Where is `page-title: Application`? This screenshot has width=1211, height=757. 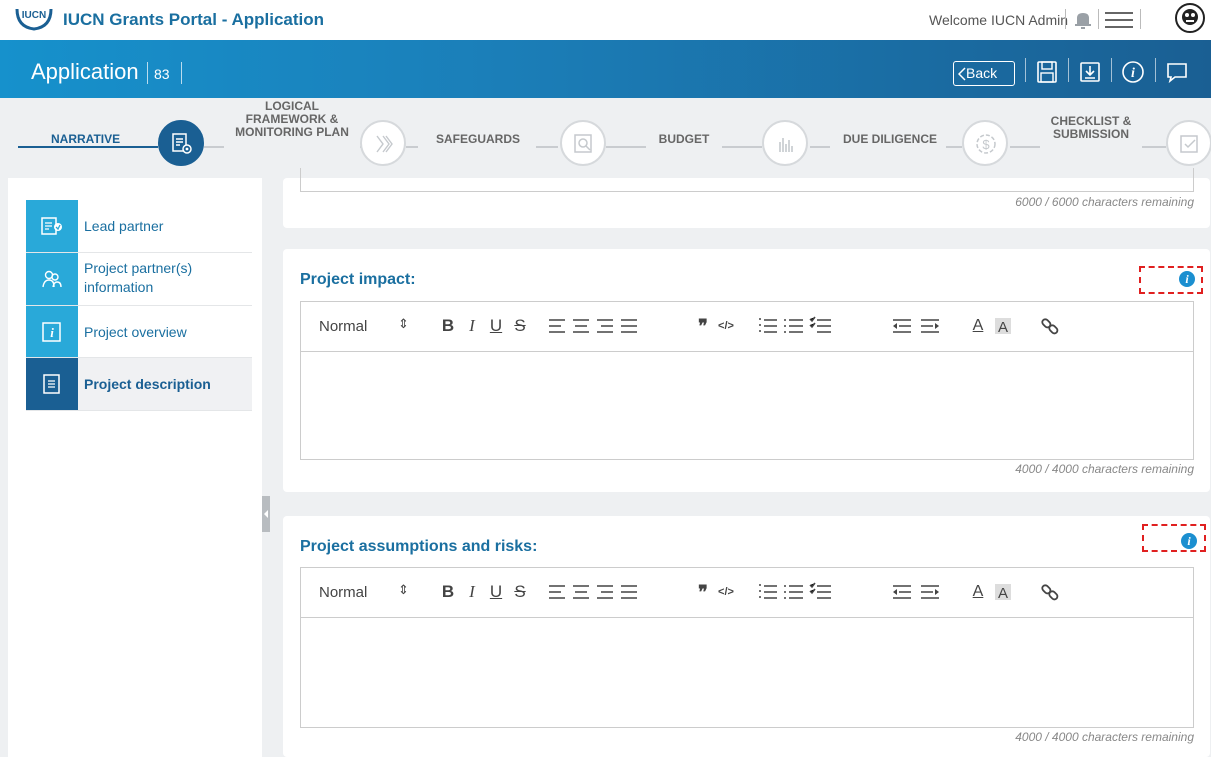
page-title: Application is located at coordinates (85, 71).